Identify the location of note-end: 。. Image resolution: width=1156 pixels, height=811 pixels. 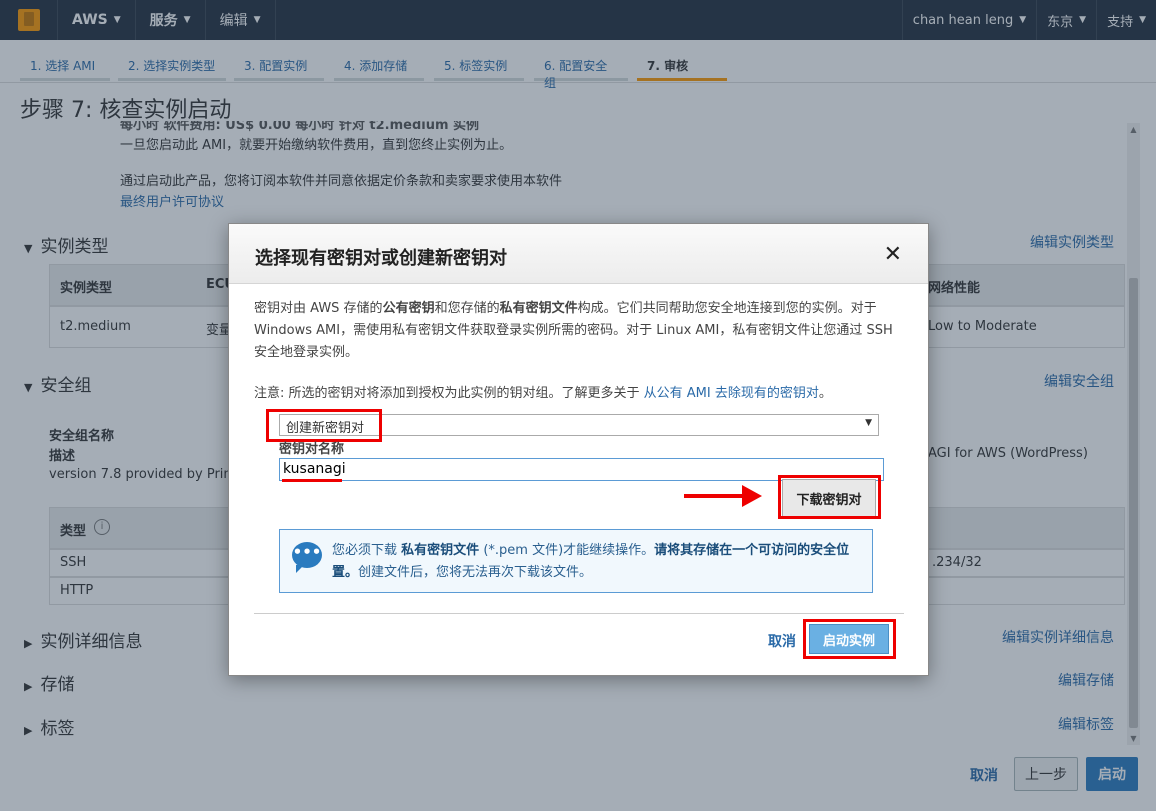
(825, 393).